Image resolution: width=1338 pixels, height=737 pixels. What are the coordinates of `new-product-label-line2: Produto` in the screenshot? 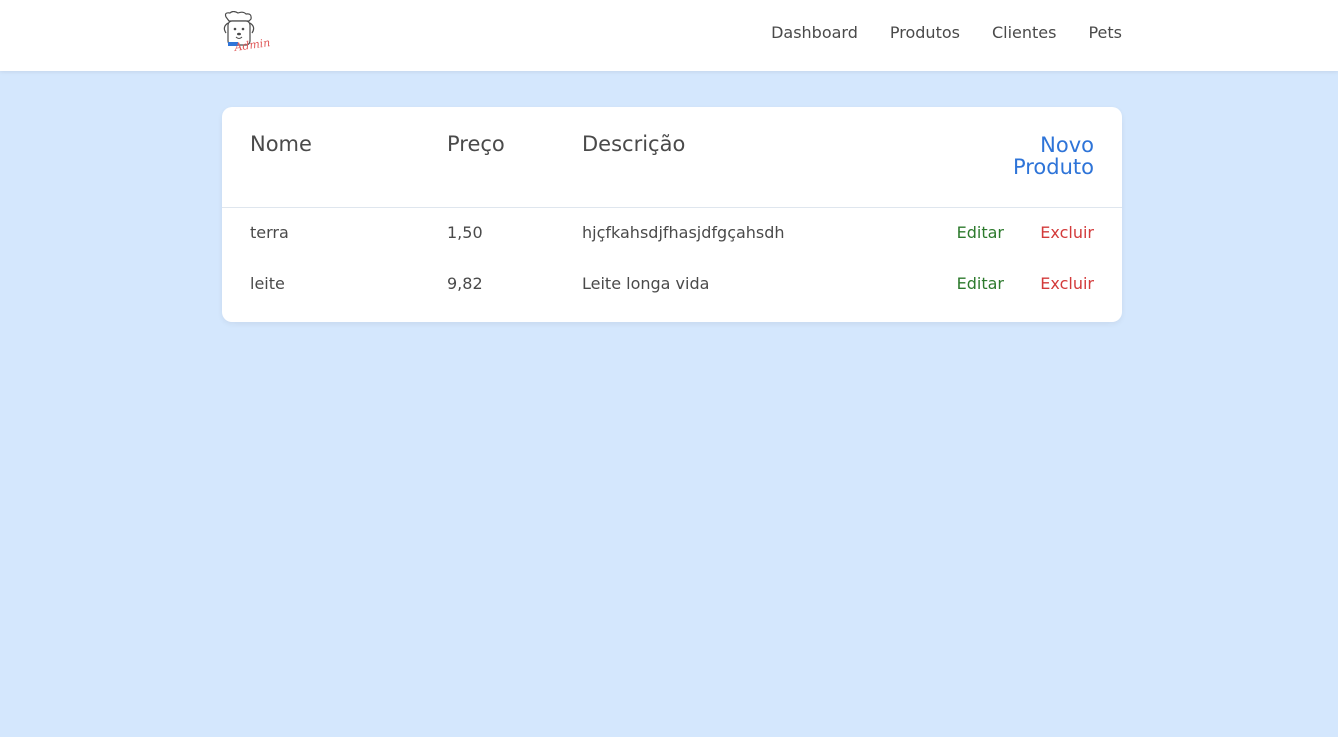 It's located at (1053, 167).